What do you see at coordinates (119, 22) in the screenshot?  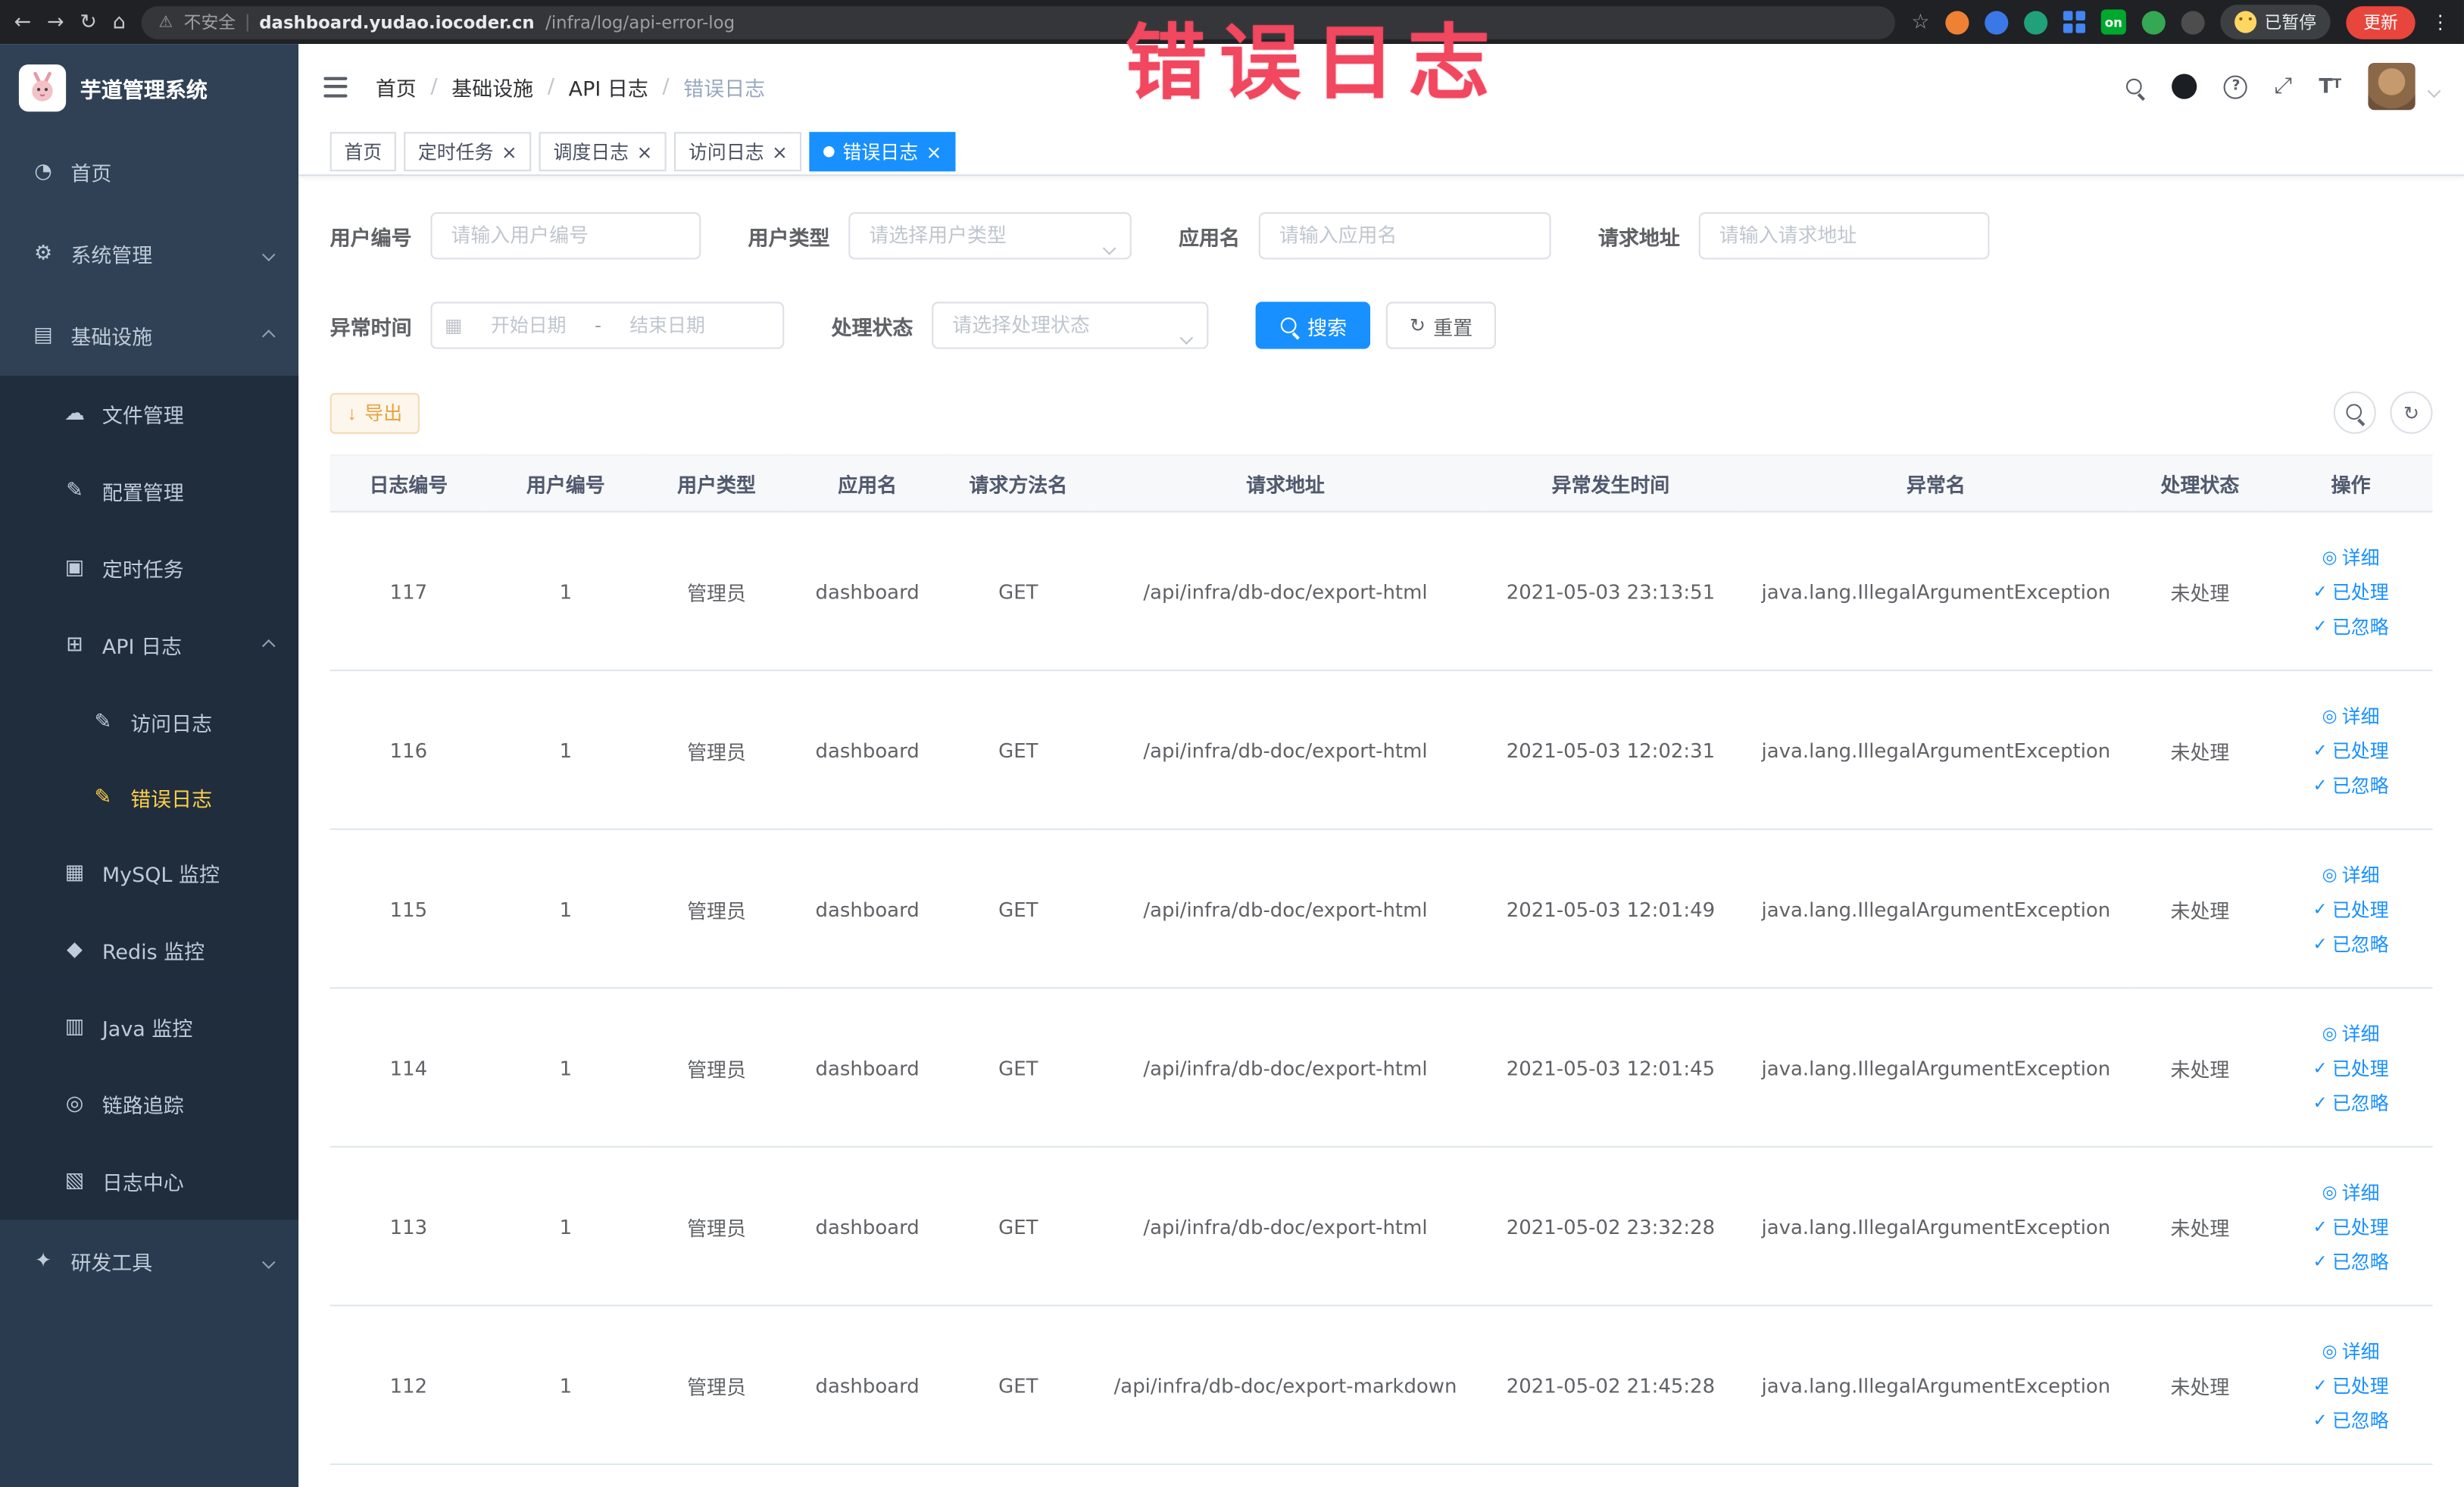 I see `home-icon: ⌂` at bounding box center [119, 22].